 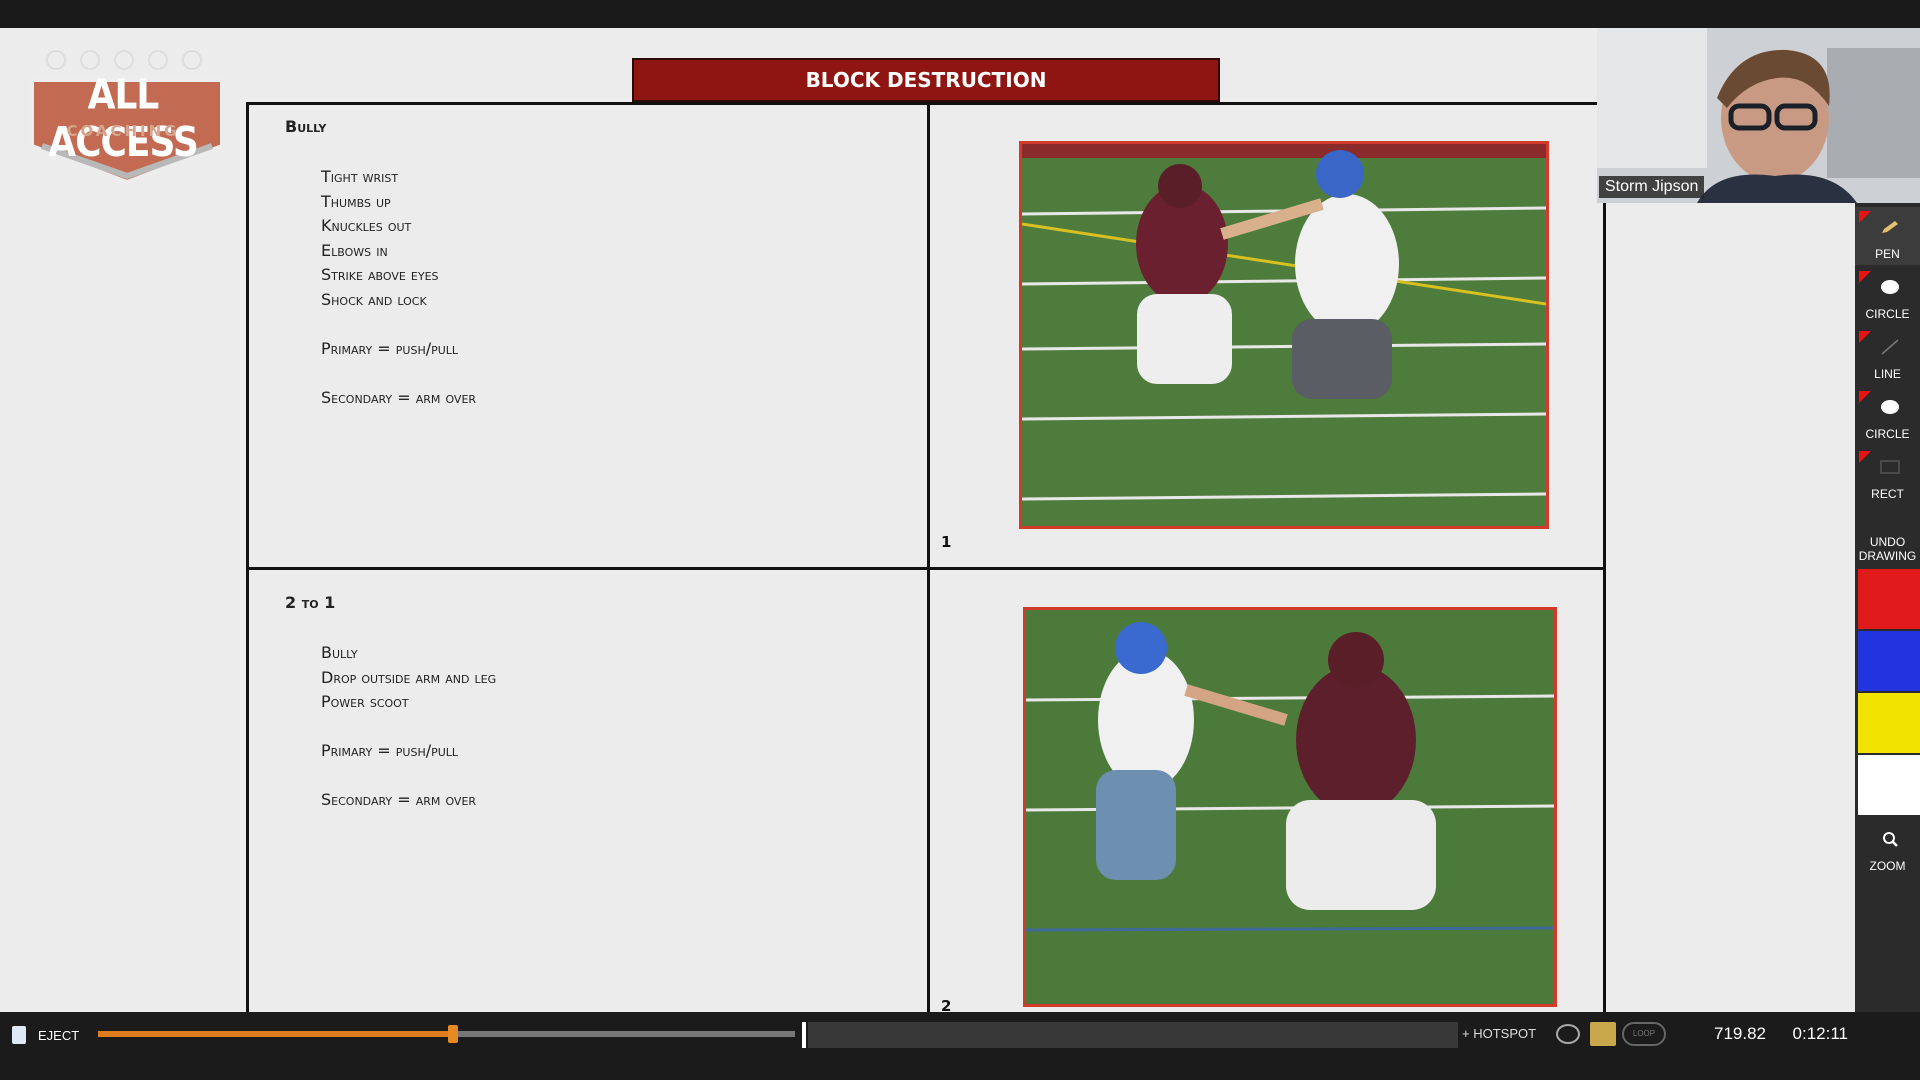 I want to click on color-swatch-white, so click(x=1889, y=785).